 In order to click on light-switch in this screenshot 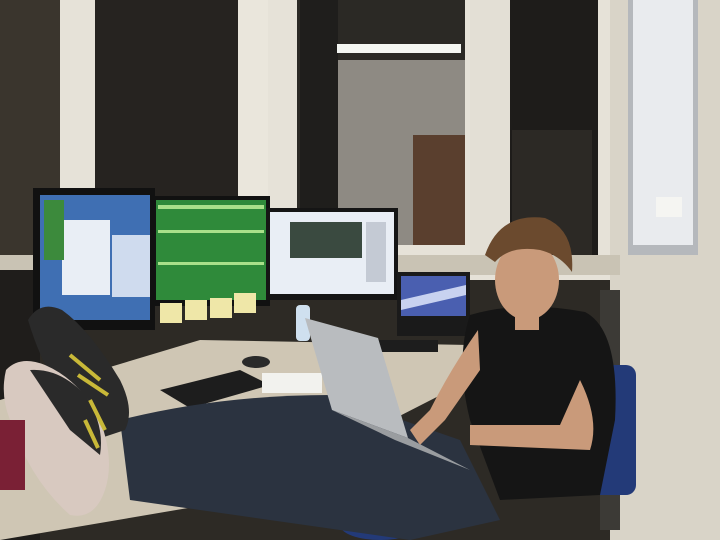, I will do `click(669, 207)`.